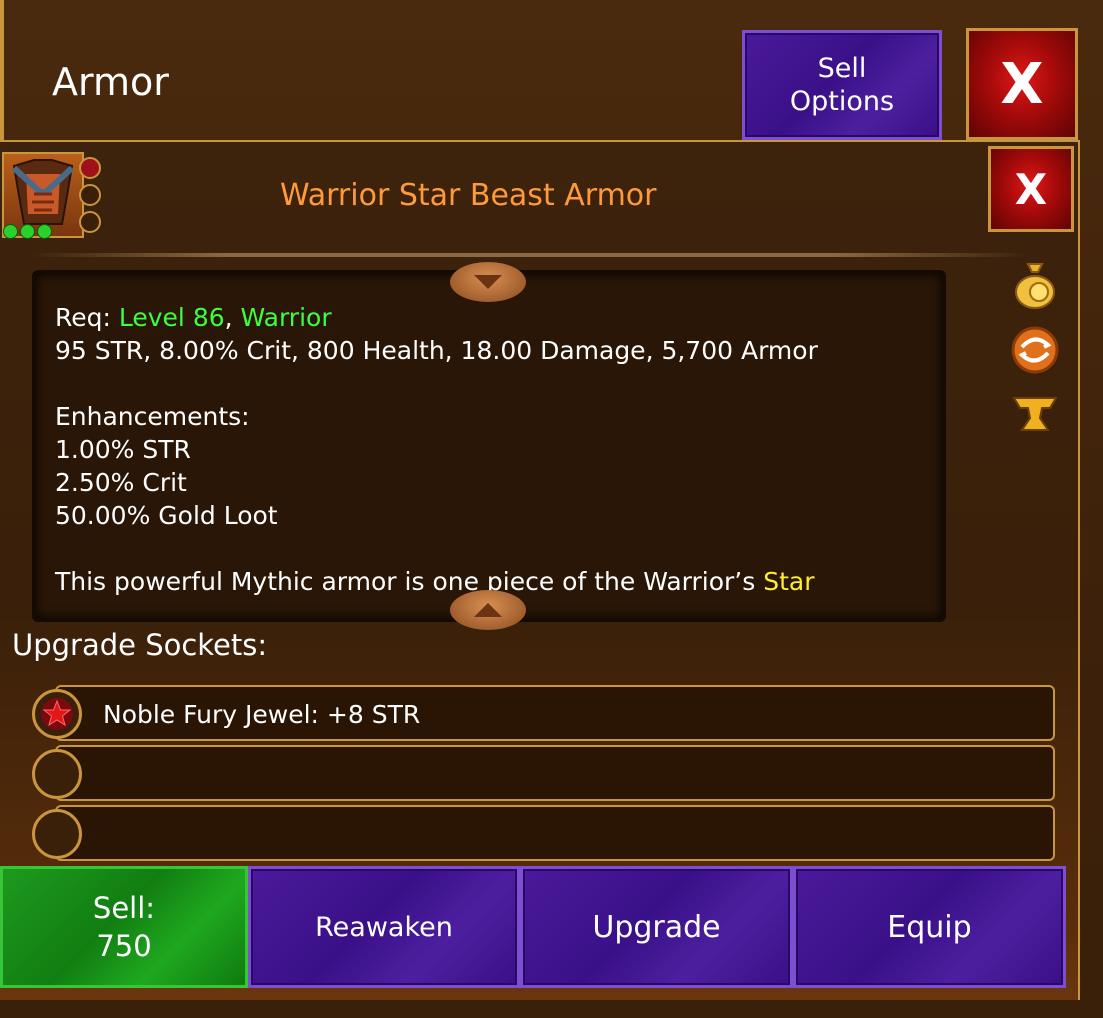 The image size is (1103, 1018). I want to click on upgrade-label: Upgrade, so click(656, 927).